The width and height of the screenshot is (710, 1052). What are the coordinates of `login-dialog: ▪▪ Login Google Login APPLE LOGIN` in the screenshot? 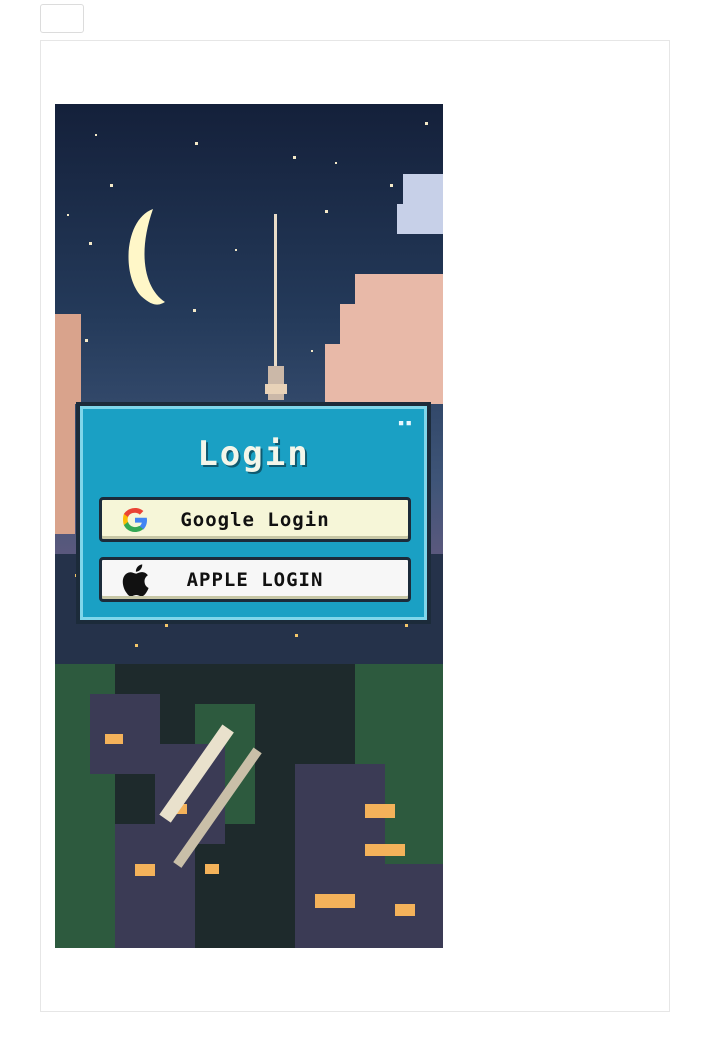 It's located at (253, 513).